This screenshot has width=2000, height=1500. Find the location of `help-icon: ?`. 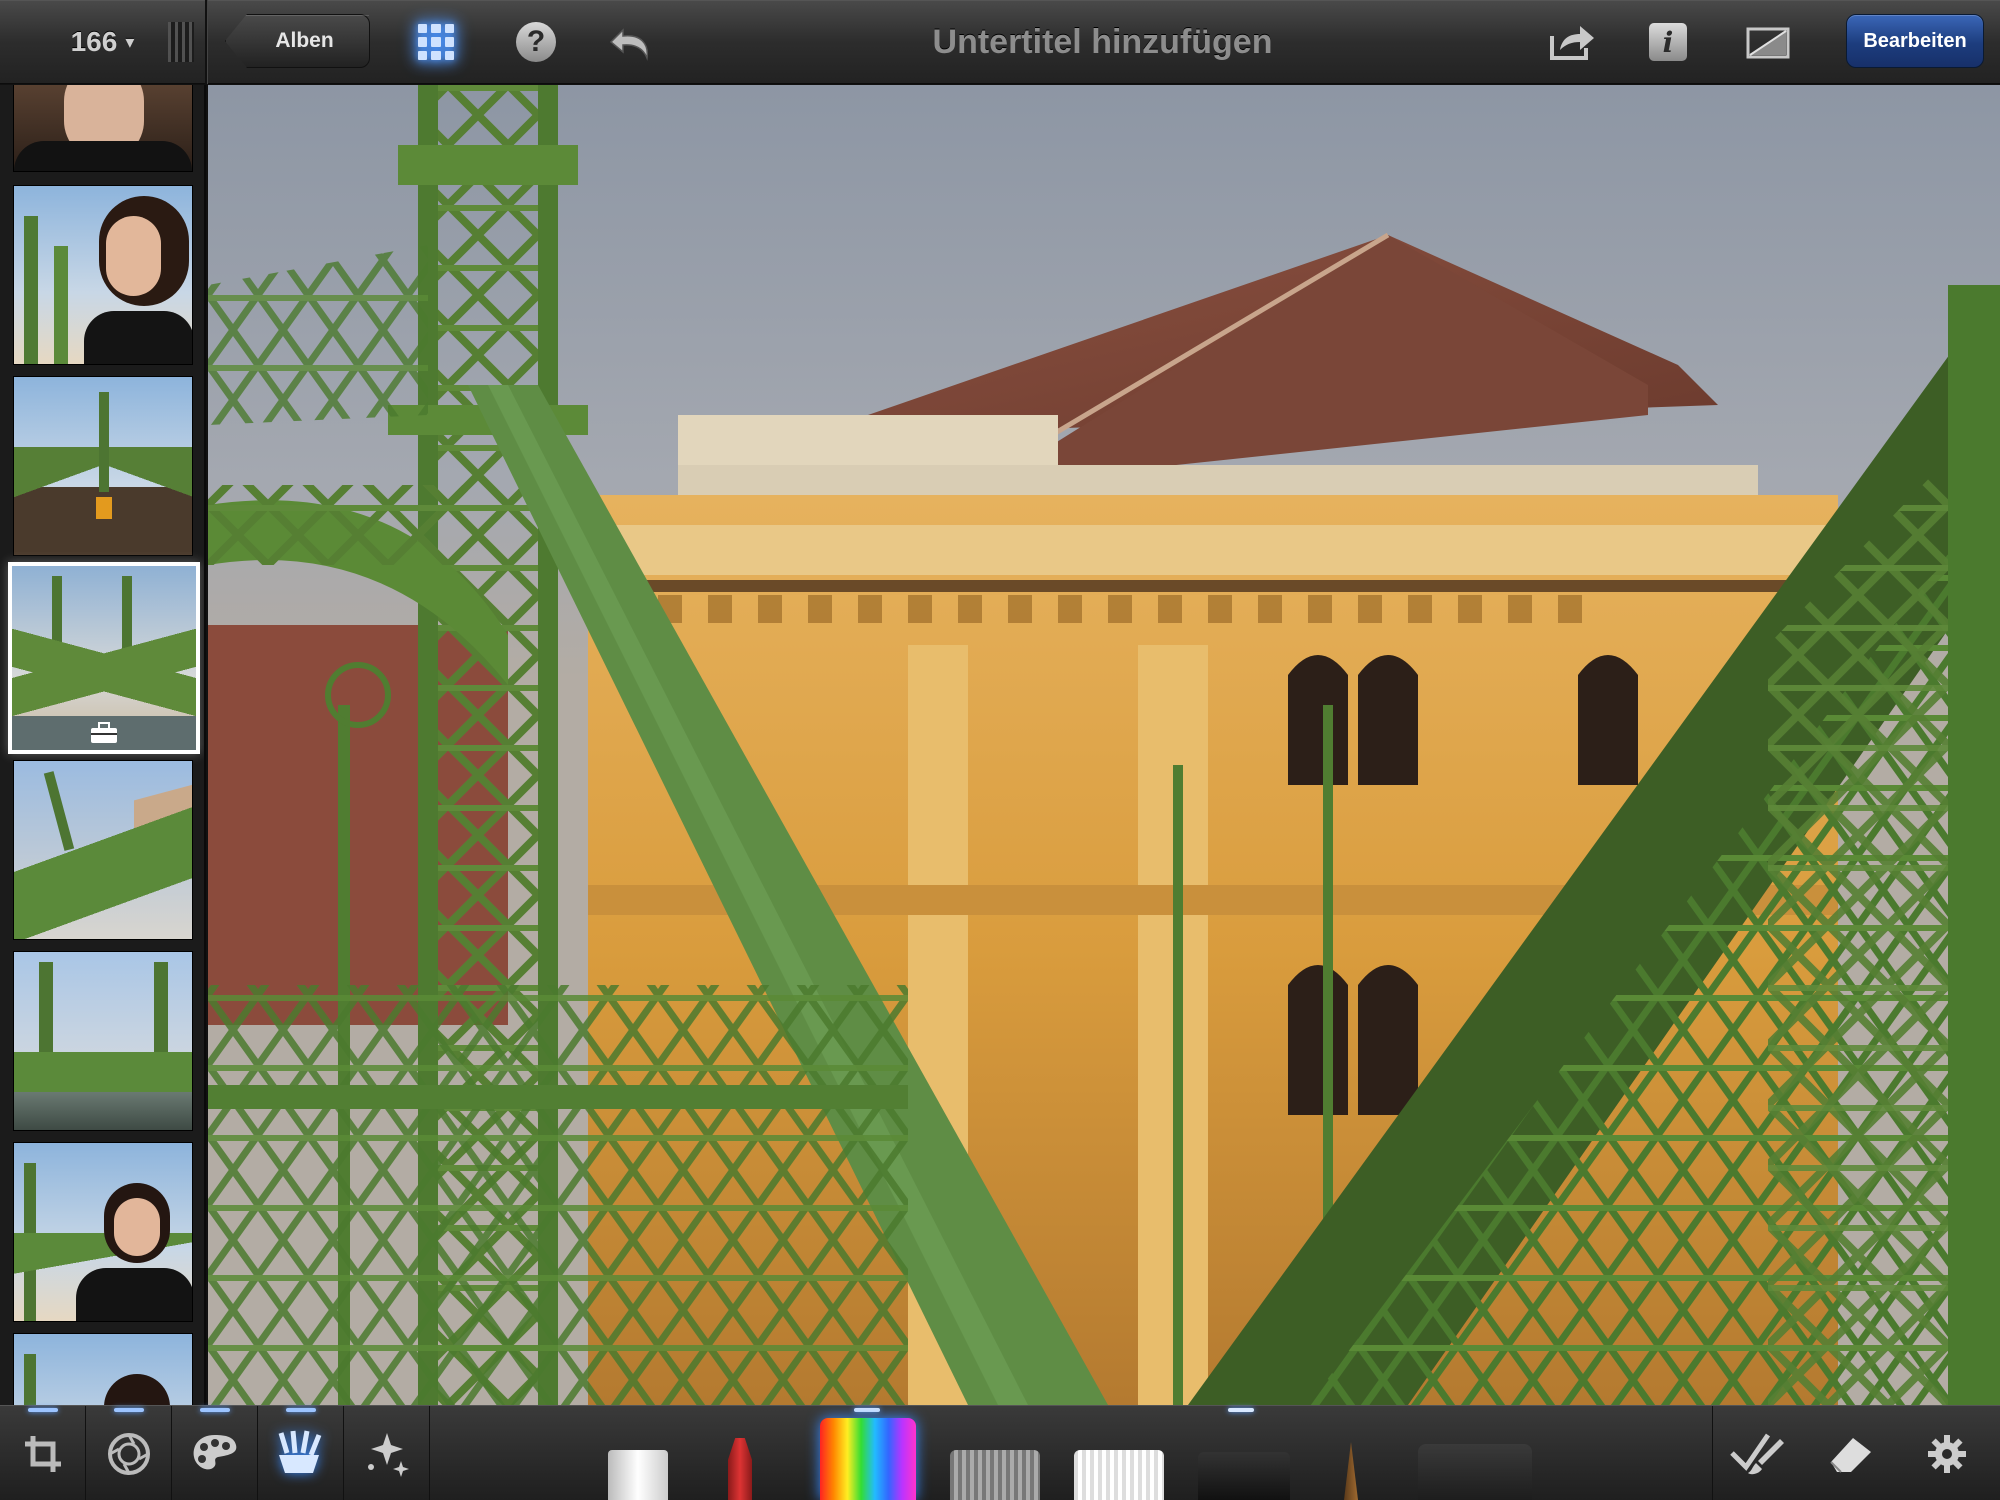

help-icon: ? is located at coordinates (536, 42).